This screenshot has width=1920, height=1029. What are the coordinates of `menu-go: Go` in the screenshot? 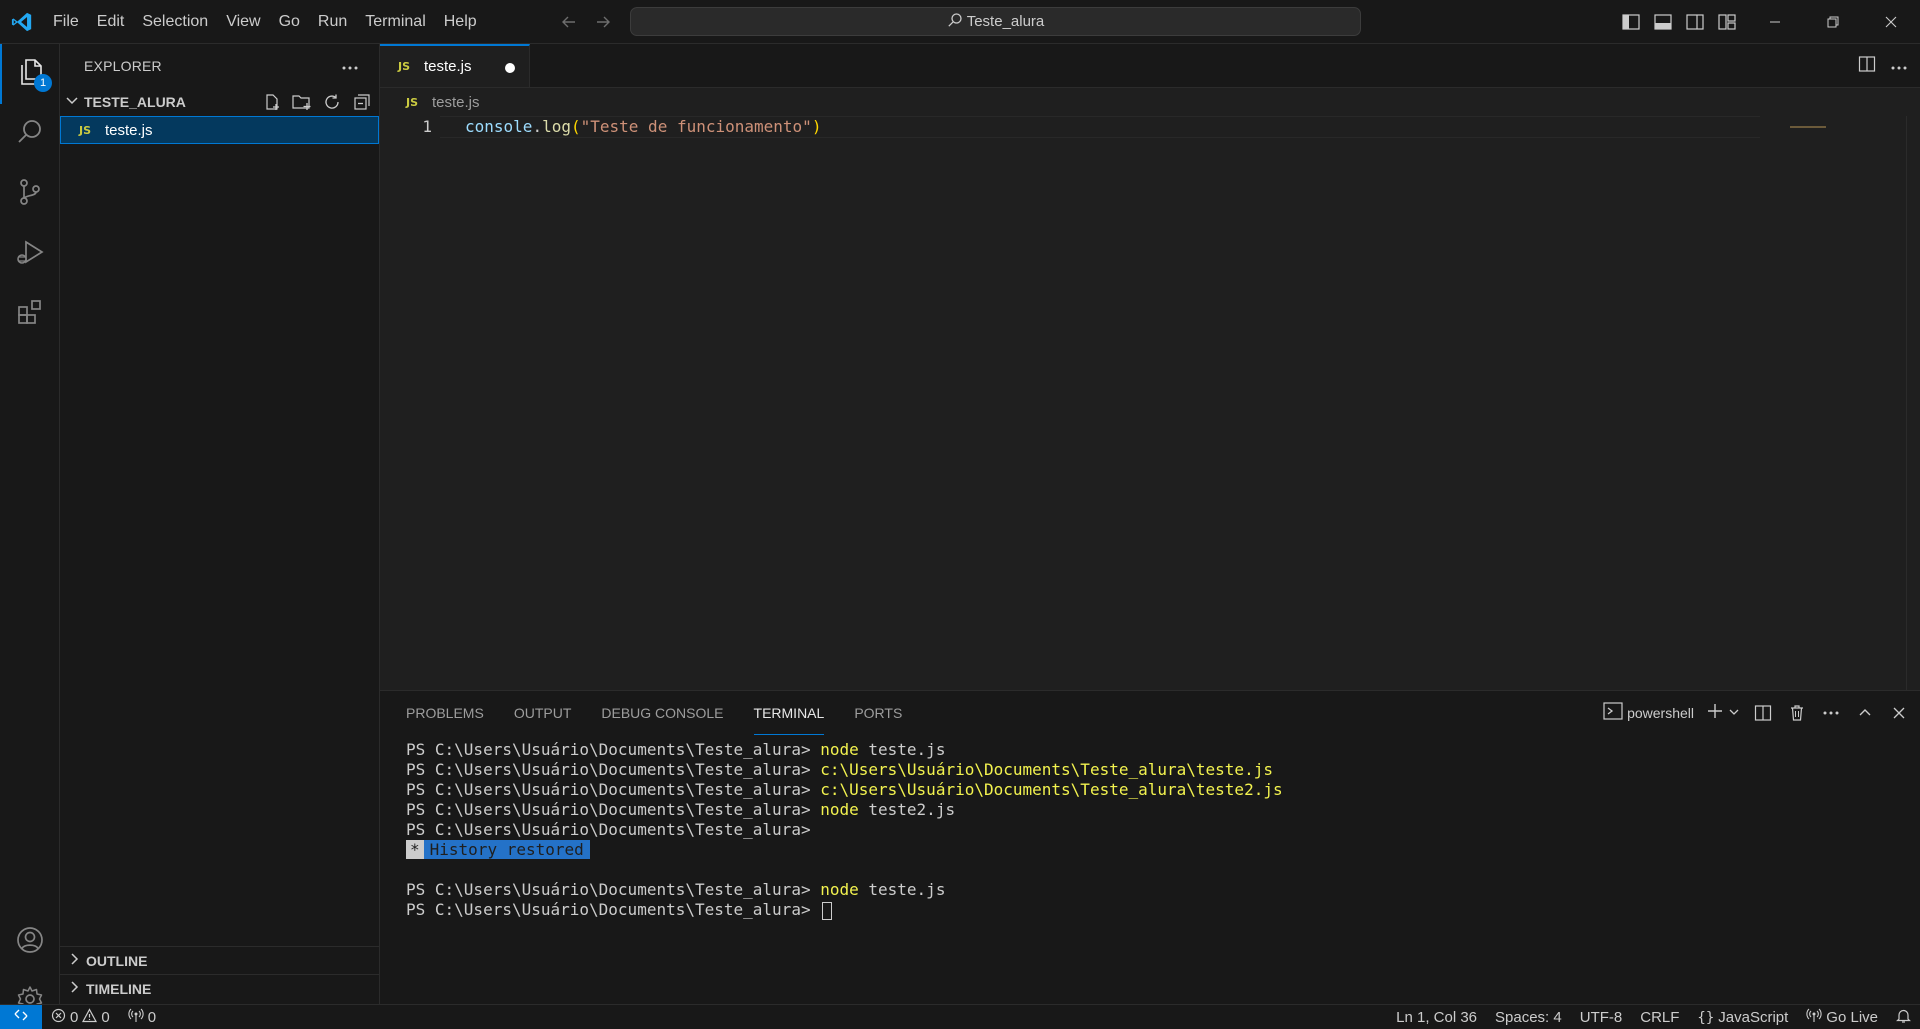 It's located at (289, 22).